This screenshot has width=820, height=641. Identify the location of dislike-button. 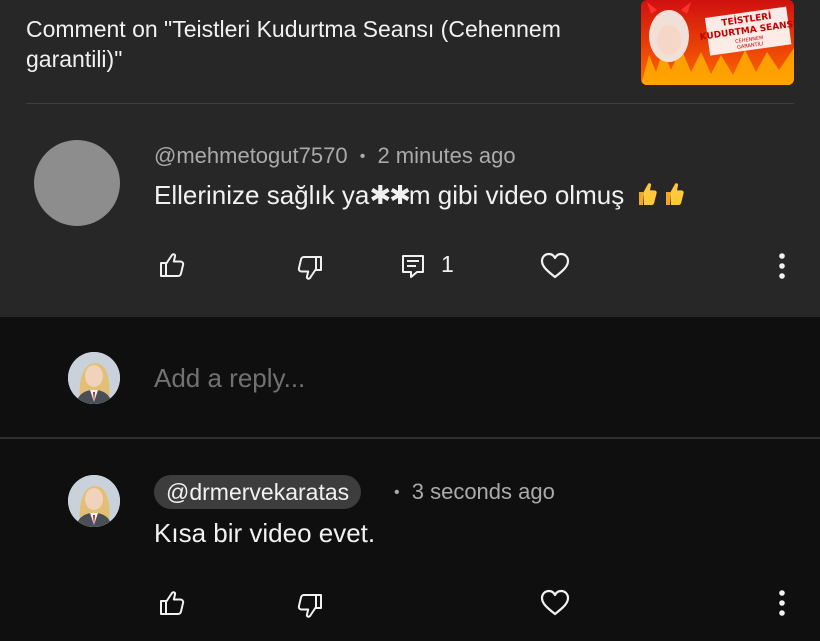
(310, 268).